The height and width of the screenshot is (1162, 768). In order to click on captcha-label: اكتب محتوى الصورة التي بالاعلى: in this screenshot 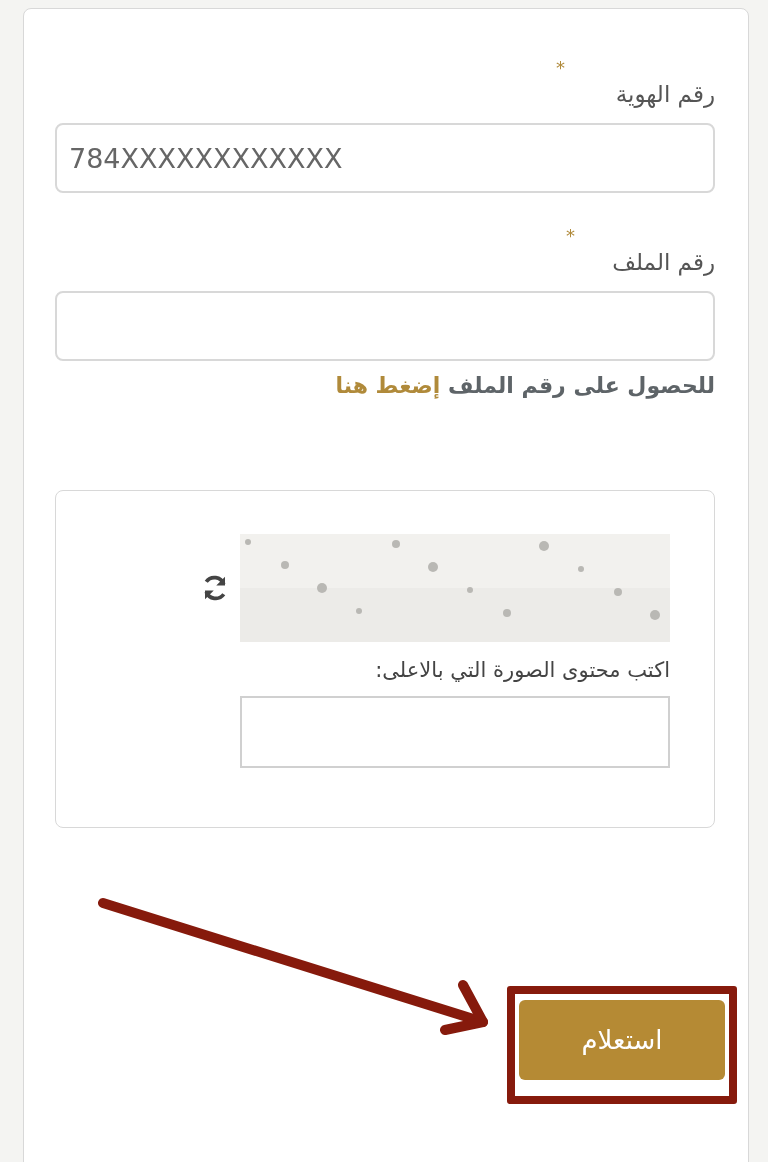, I will do `click(522, 670)`.